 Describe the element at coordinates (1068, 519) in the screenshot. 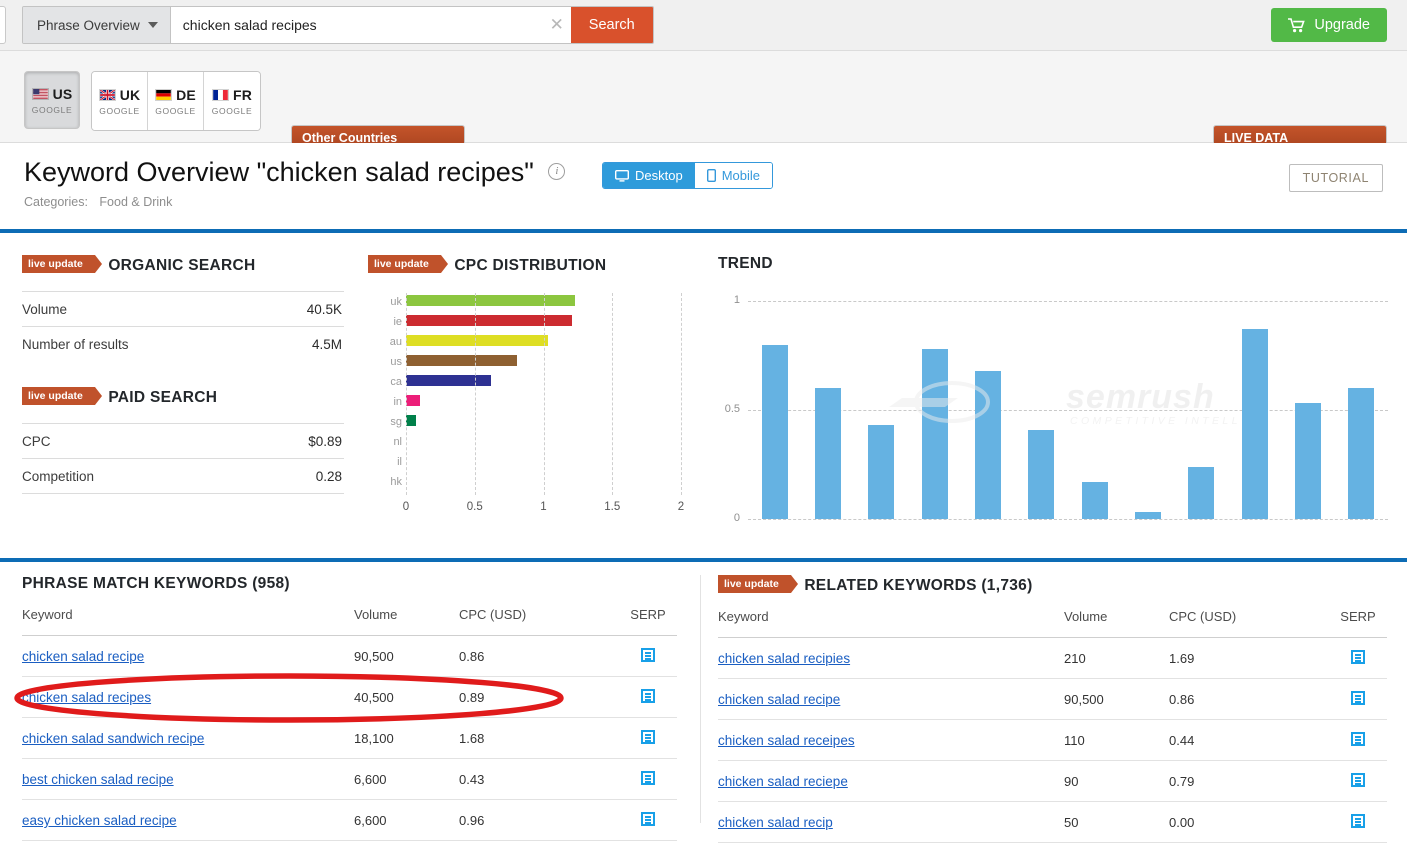

I see `trend-gridline` at that location.